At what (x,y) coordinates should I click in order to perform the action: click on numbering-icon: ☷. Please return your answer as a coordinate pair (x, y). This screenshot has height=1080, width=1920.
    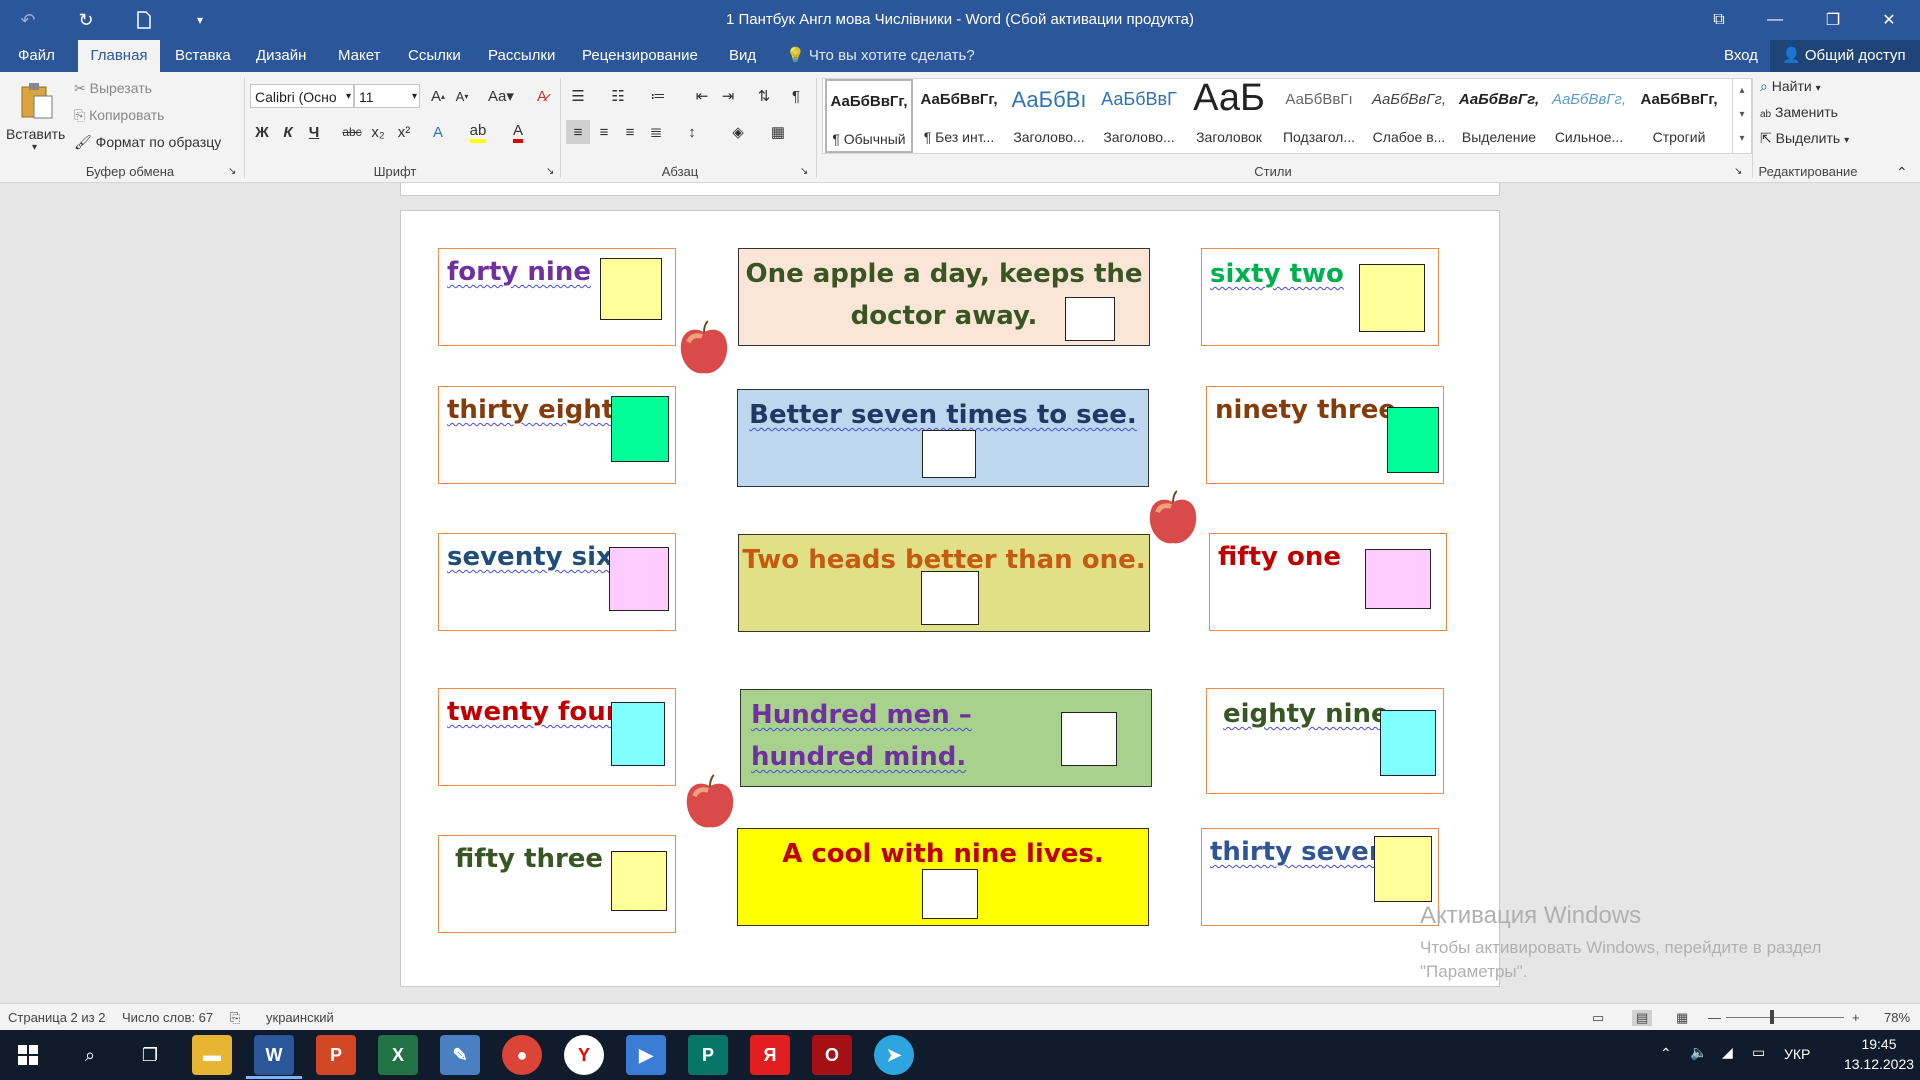
    Looking at the image, I should click on (618, 96).